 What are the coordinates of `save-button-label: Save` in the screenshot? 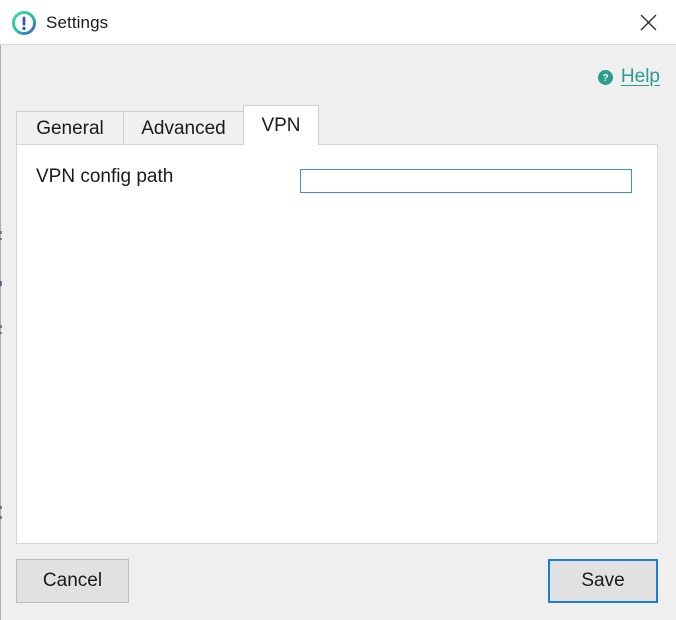 It's located at (603, 580).